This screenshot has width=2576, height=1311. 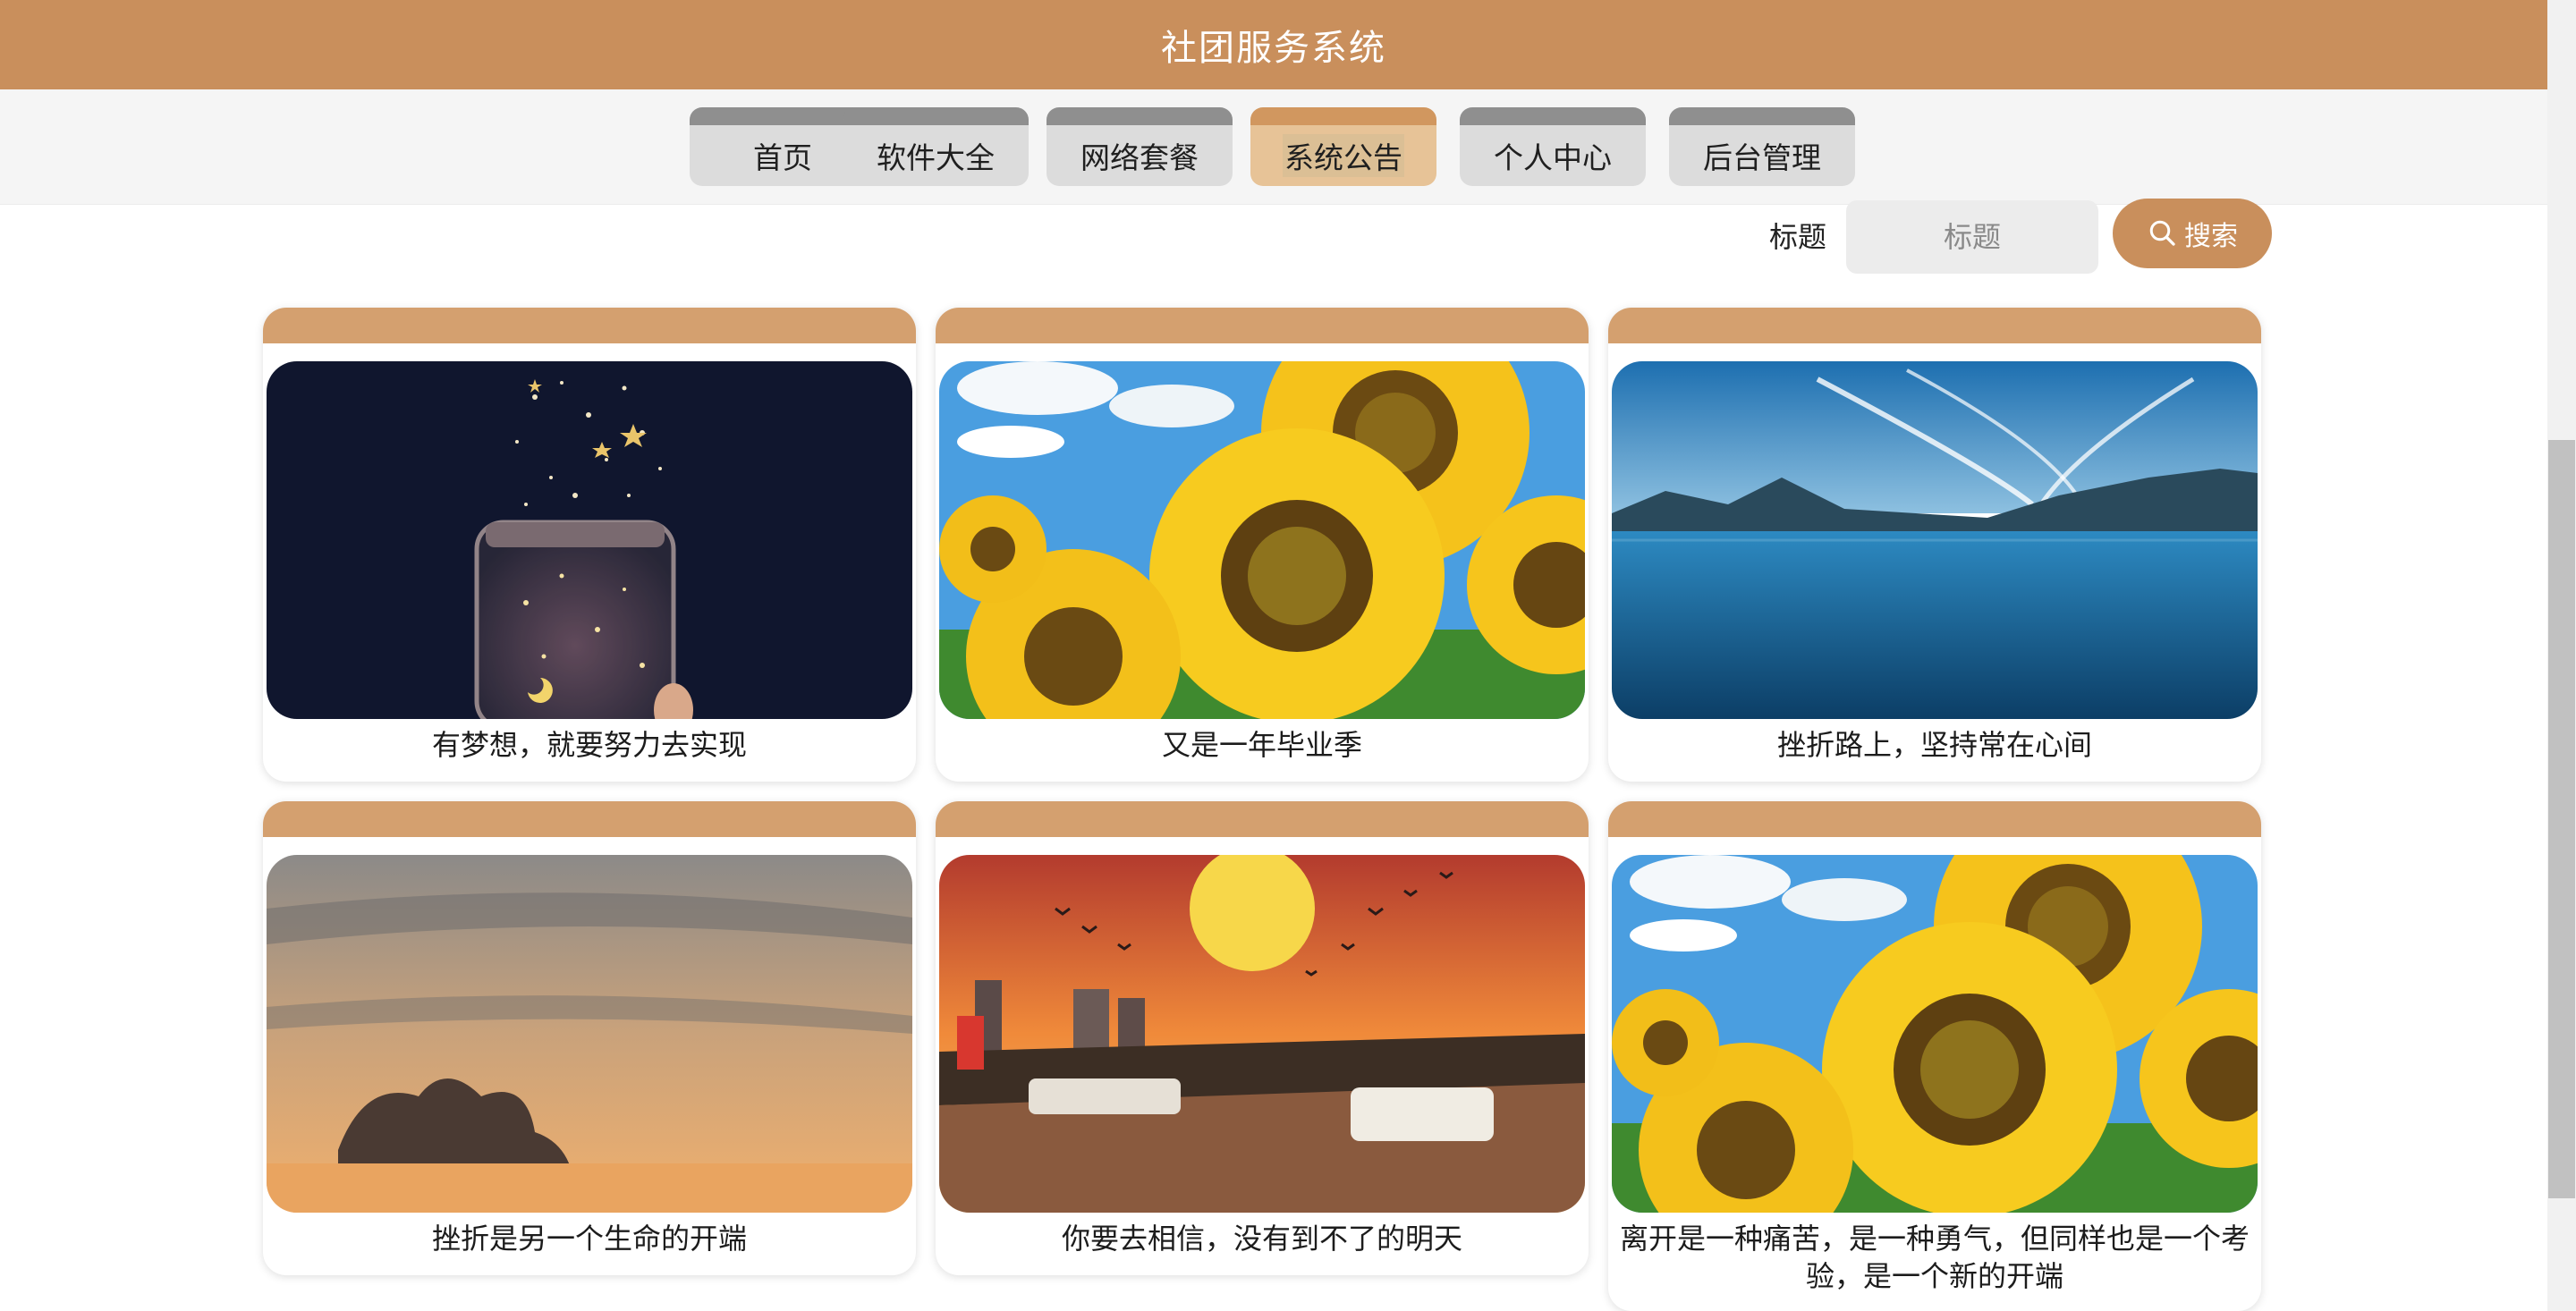 What do you see at coordinates (1934, 745) in the screenshot?
I see `card-caption: 挫折路上，坚持常在心间` at bounding box center [1934, 745].